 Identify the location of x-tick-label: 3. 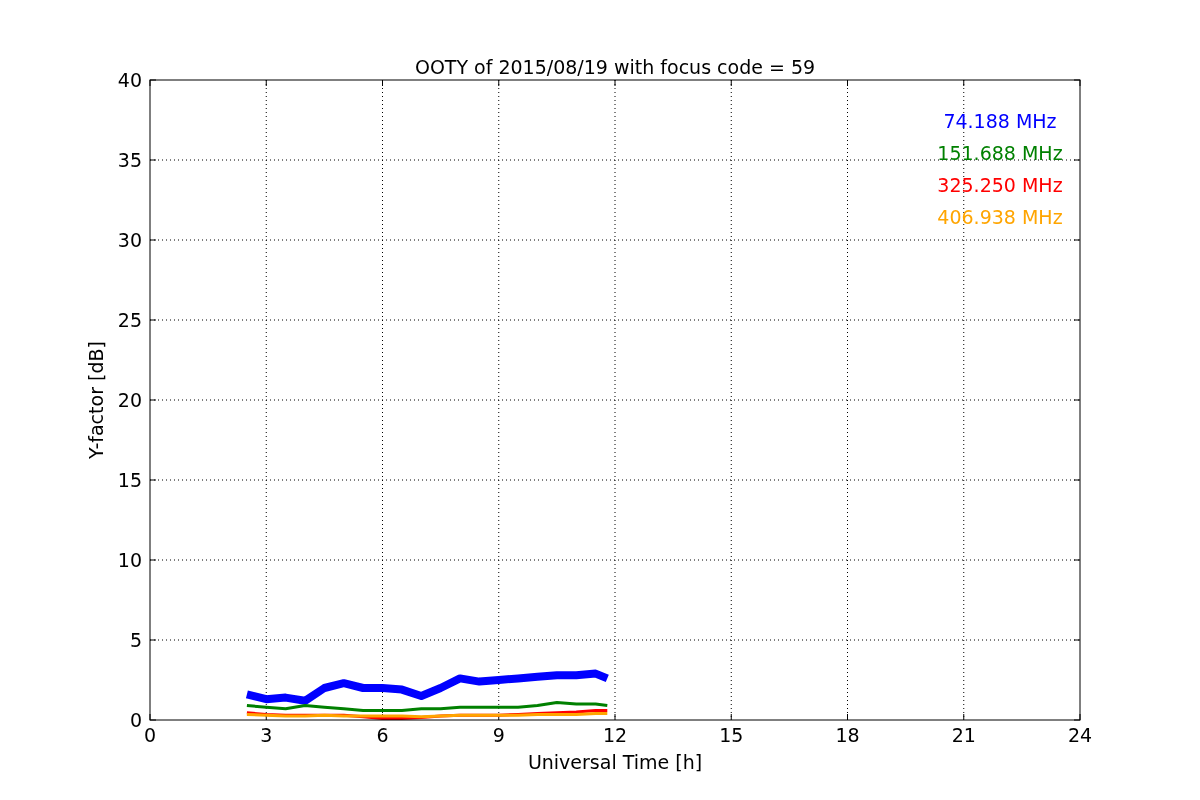
(266, 735).